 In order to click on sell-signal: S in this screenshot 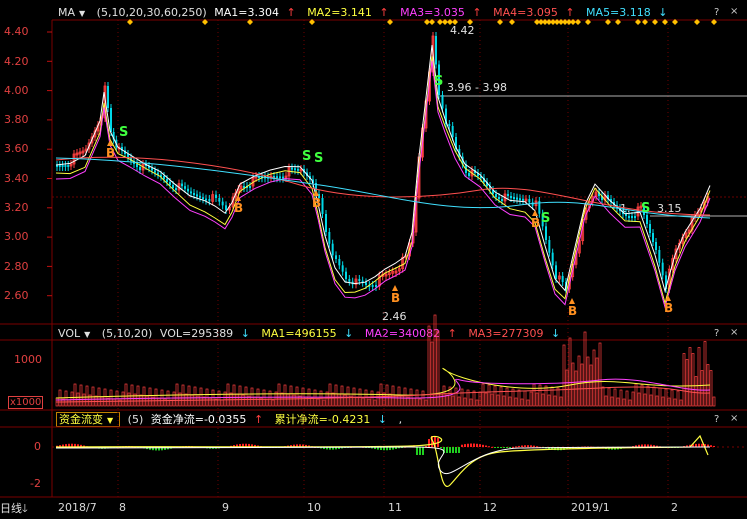, I will do `click(318, 158)`.